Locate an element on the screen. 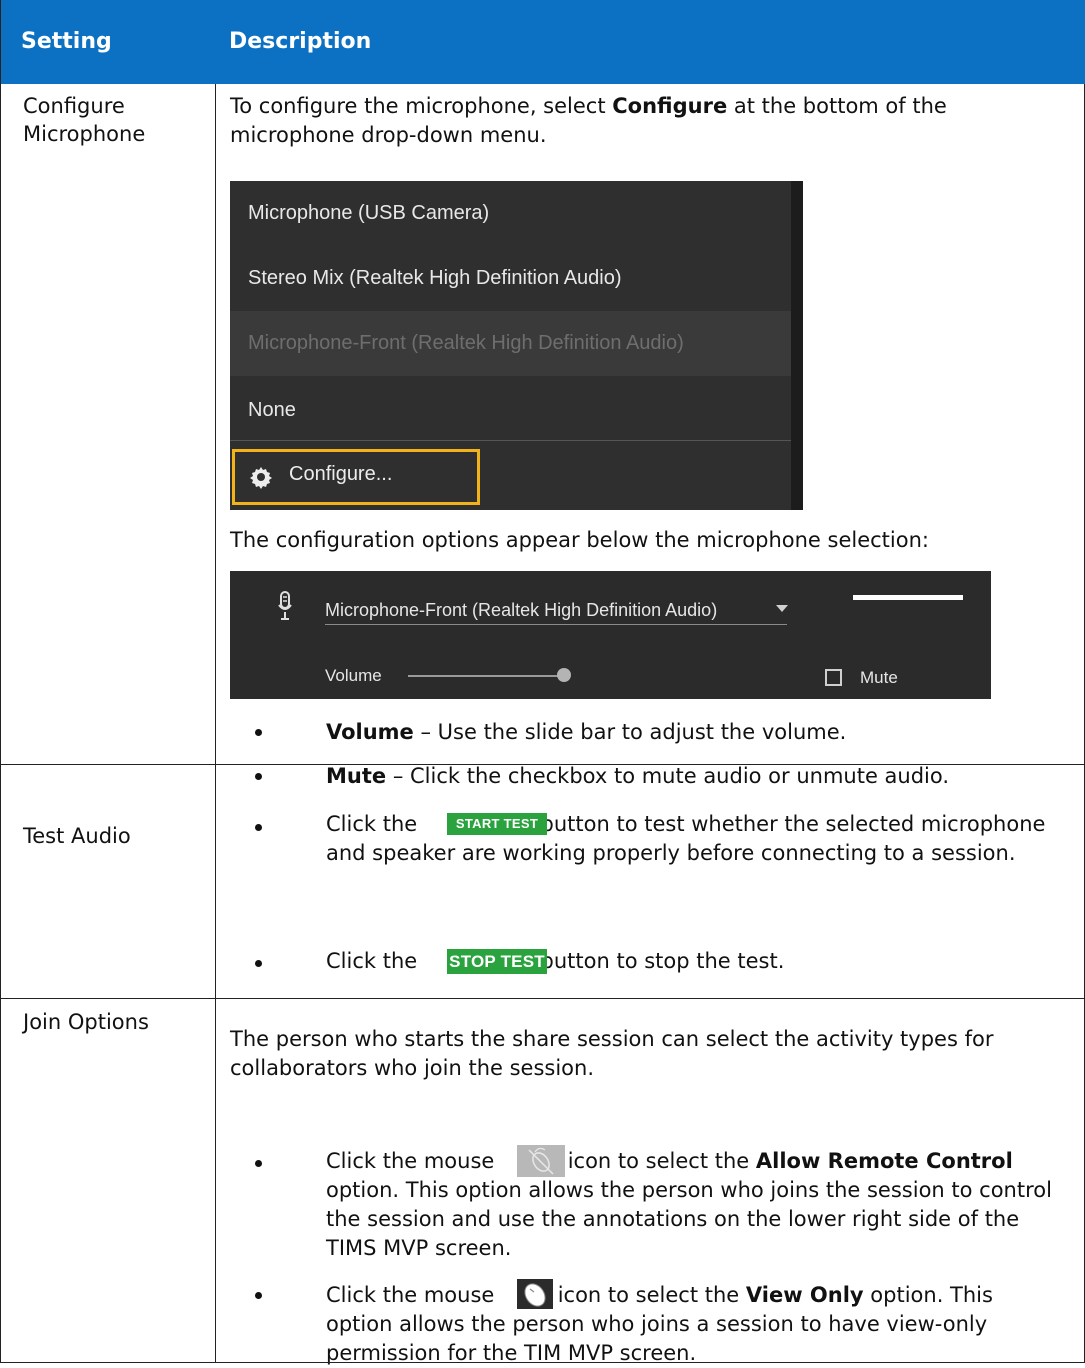 The width and height of the screenshot is (1085, 1368). mic-option-usb-camera: Microphone (USB Camera) is located at coordinates (510, 213).